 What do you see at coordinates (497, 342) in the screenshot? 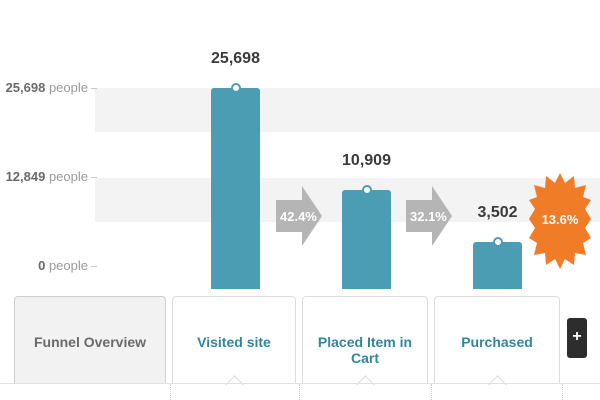
I see `tab-label: Purchased` at bounding box center [497, 342].